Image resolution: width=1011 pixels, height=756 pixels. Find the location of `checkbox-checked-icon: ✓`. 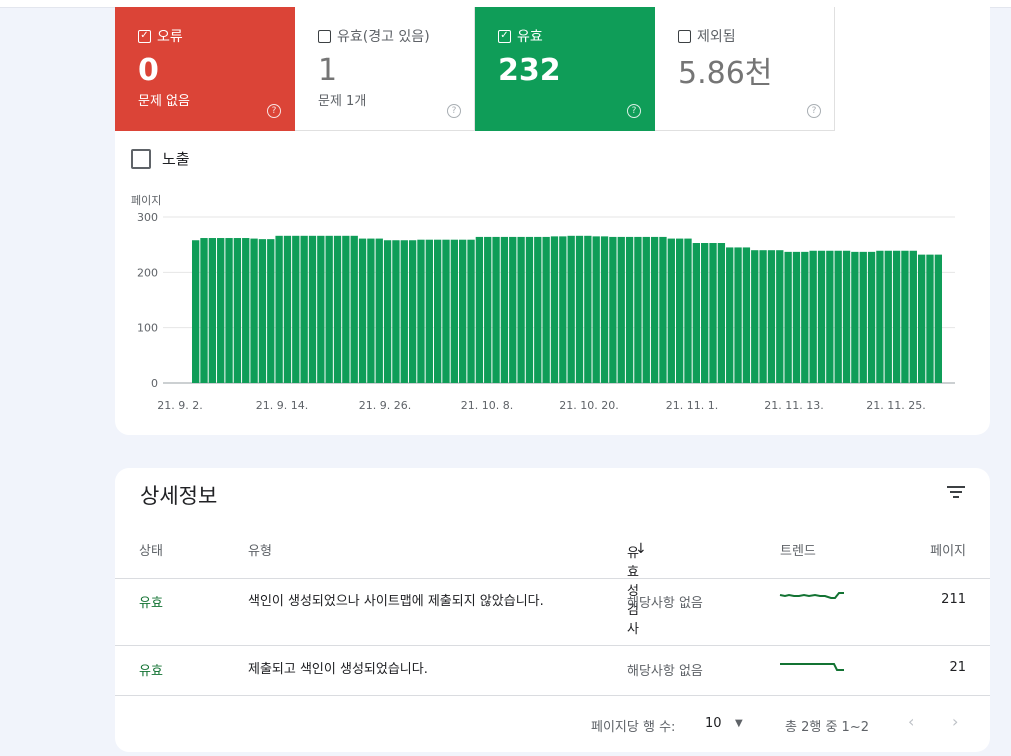

checkbox-checked-icon: ✓ is located at coordinates (504, 36).